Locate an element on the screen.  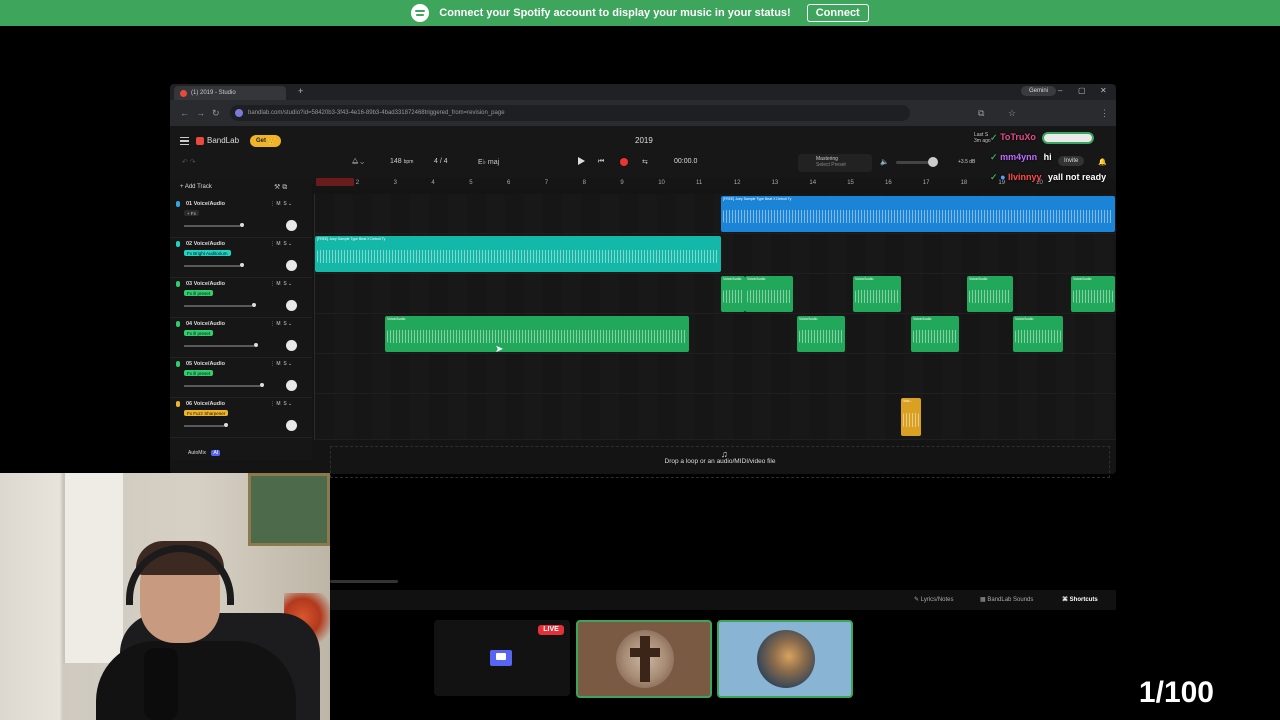
fx-preset-chip: + Fx is located at coordinates (191, 213).